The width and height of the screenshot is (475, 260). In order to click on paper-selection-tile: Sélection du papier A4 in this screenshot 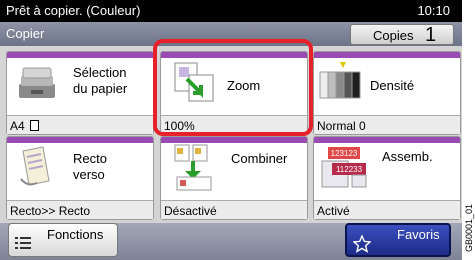, I will do `click(80, 93)`.